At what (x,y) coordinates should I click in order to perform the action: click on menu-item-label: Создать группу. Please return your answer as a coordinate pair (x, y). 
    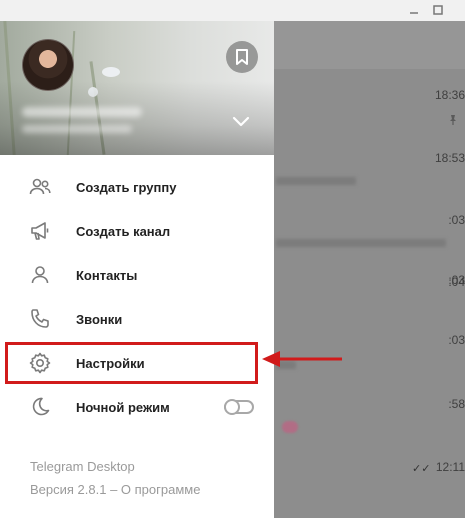
    Looking at the image, I should click on (126, 187).